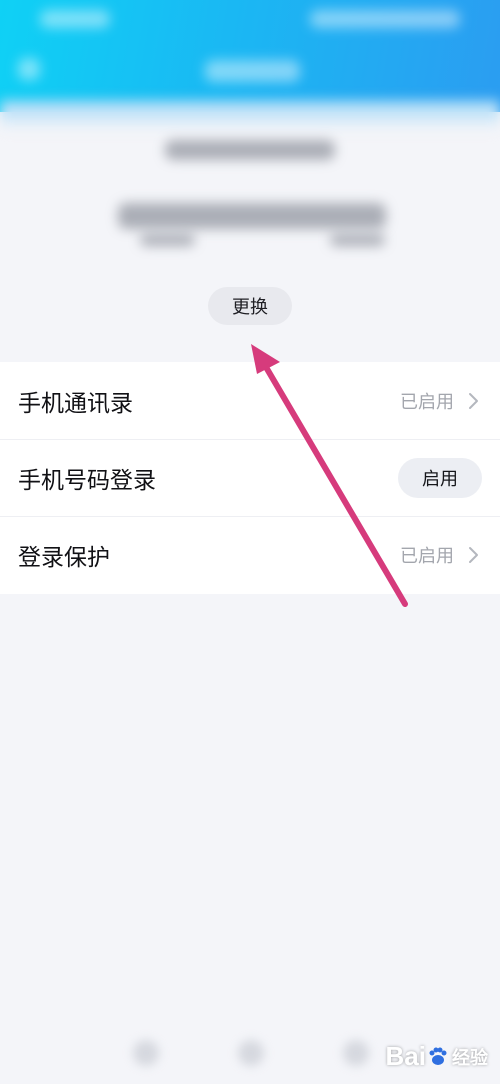 This screenshot has height=1084, width=500. Describe the element at coordinates (252, 216) in the screenshot. I see `account-detail-blurred` at that location.